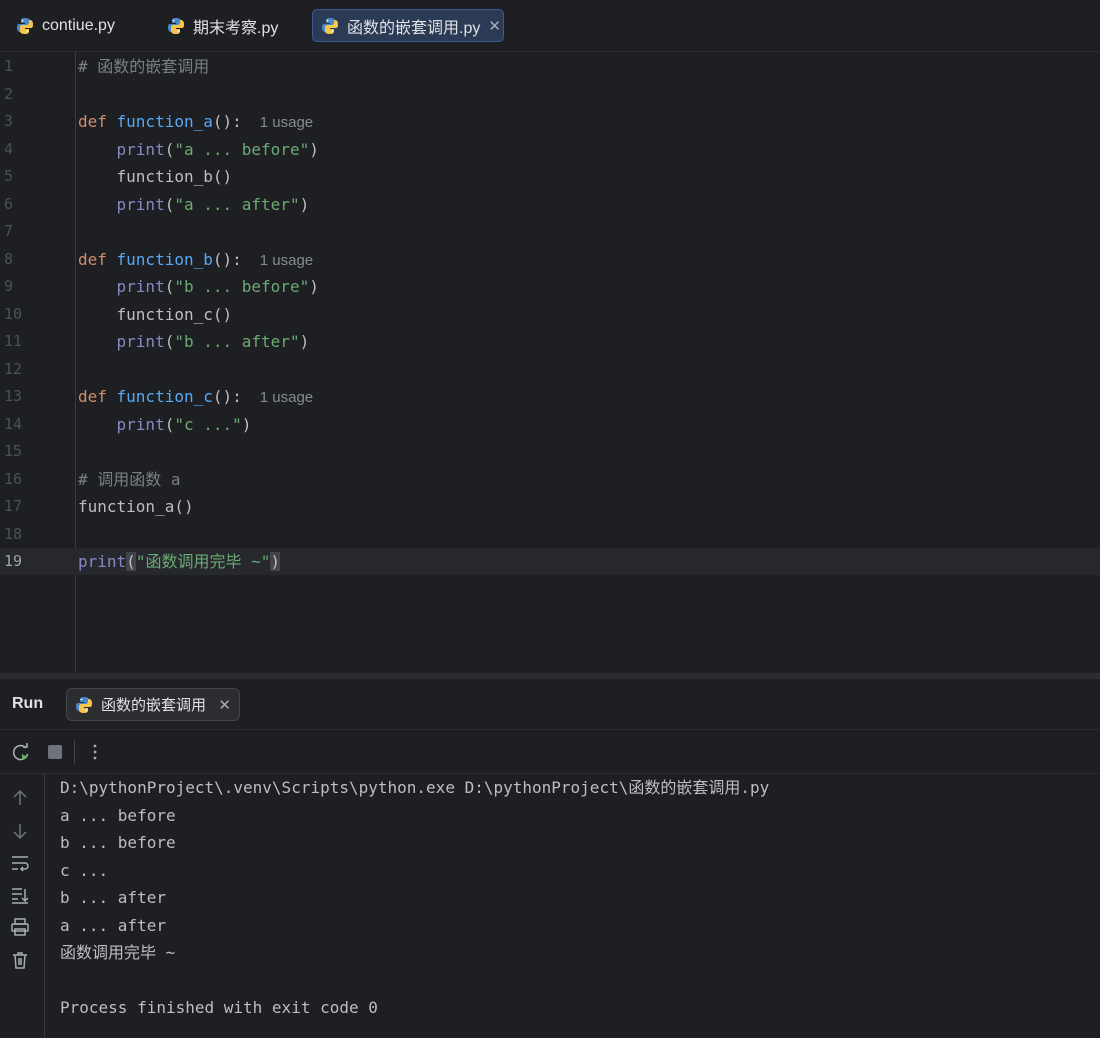  I want to click on line-number: 17, so click(13, 506).